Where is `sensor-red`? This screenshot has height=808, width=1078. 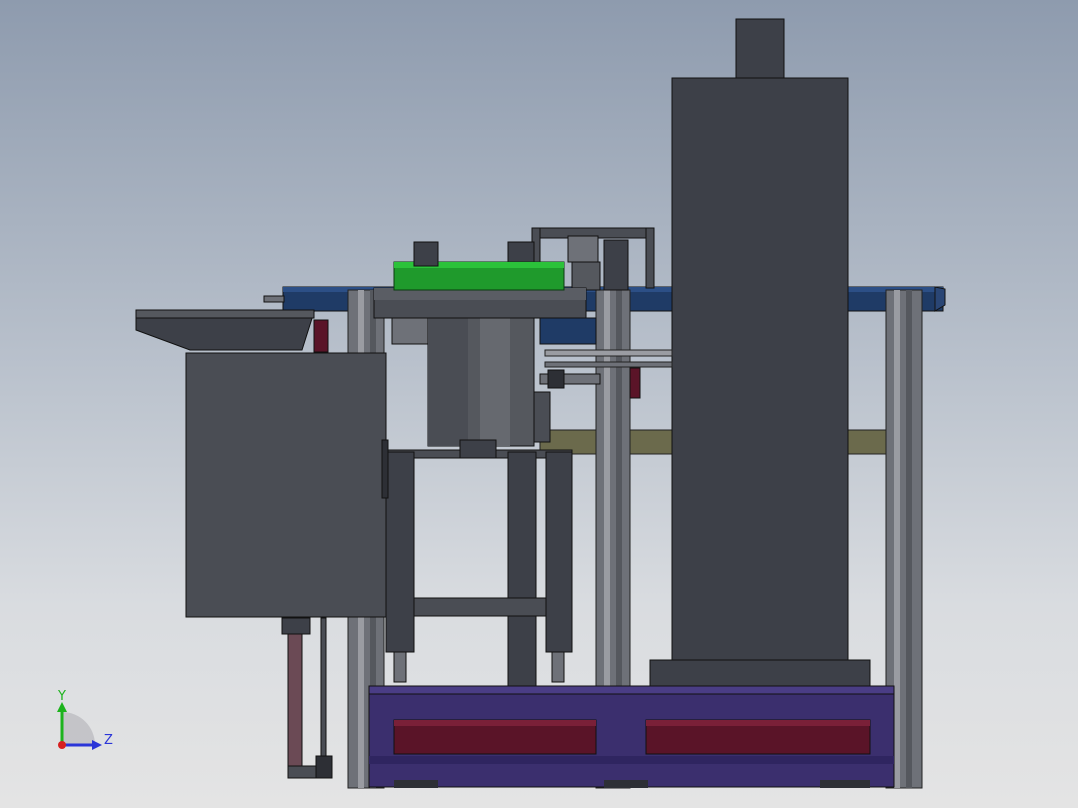 sensor-red is located at coordinates (635, 383).